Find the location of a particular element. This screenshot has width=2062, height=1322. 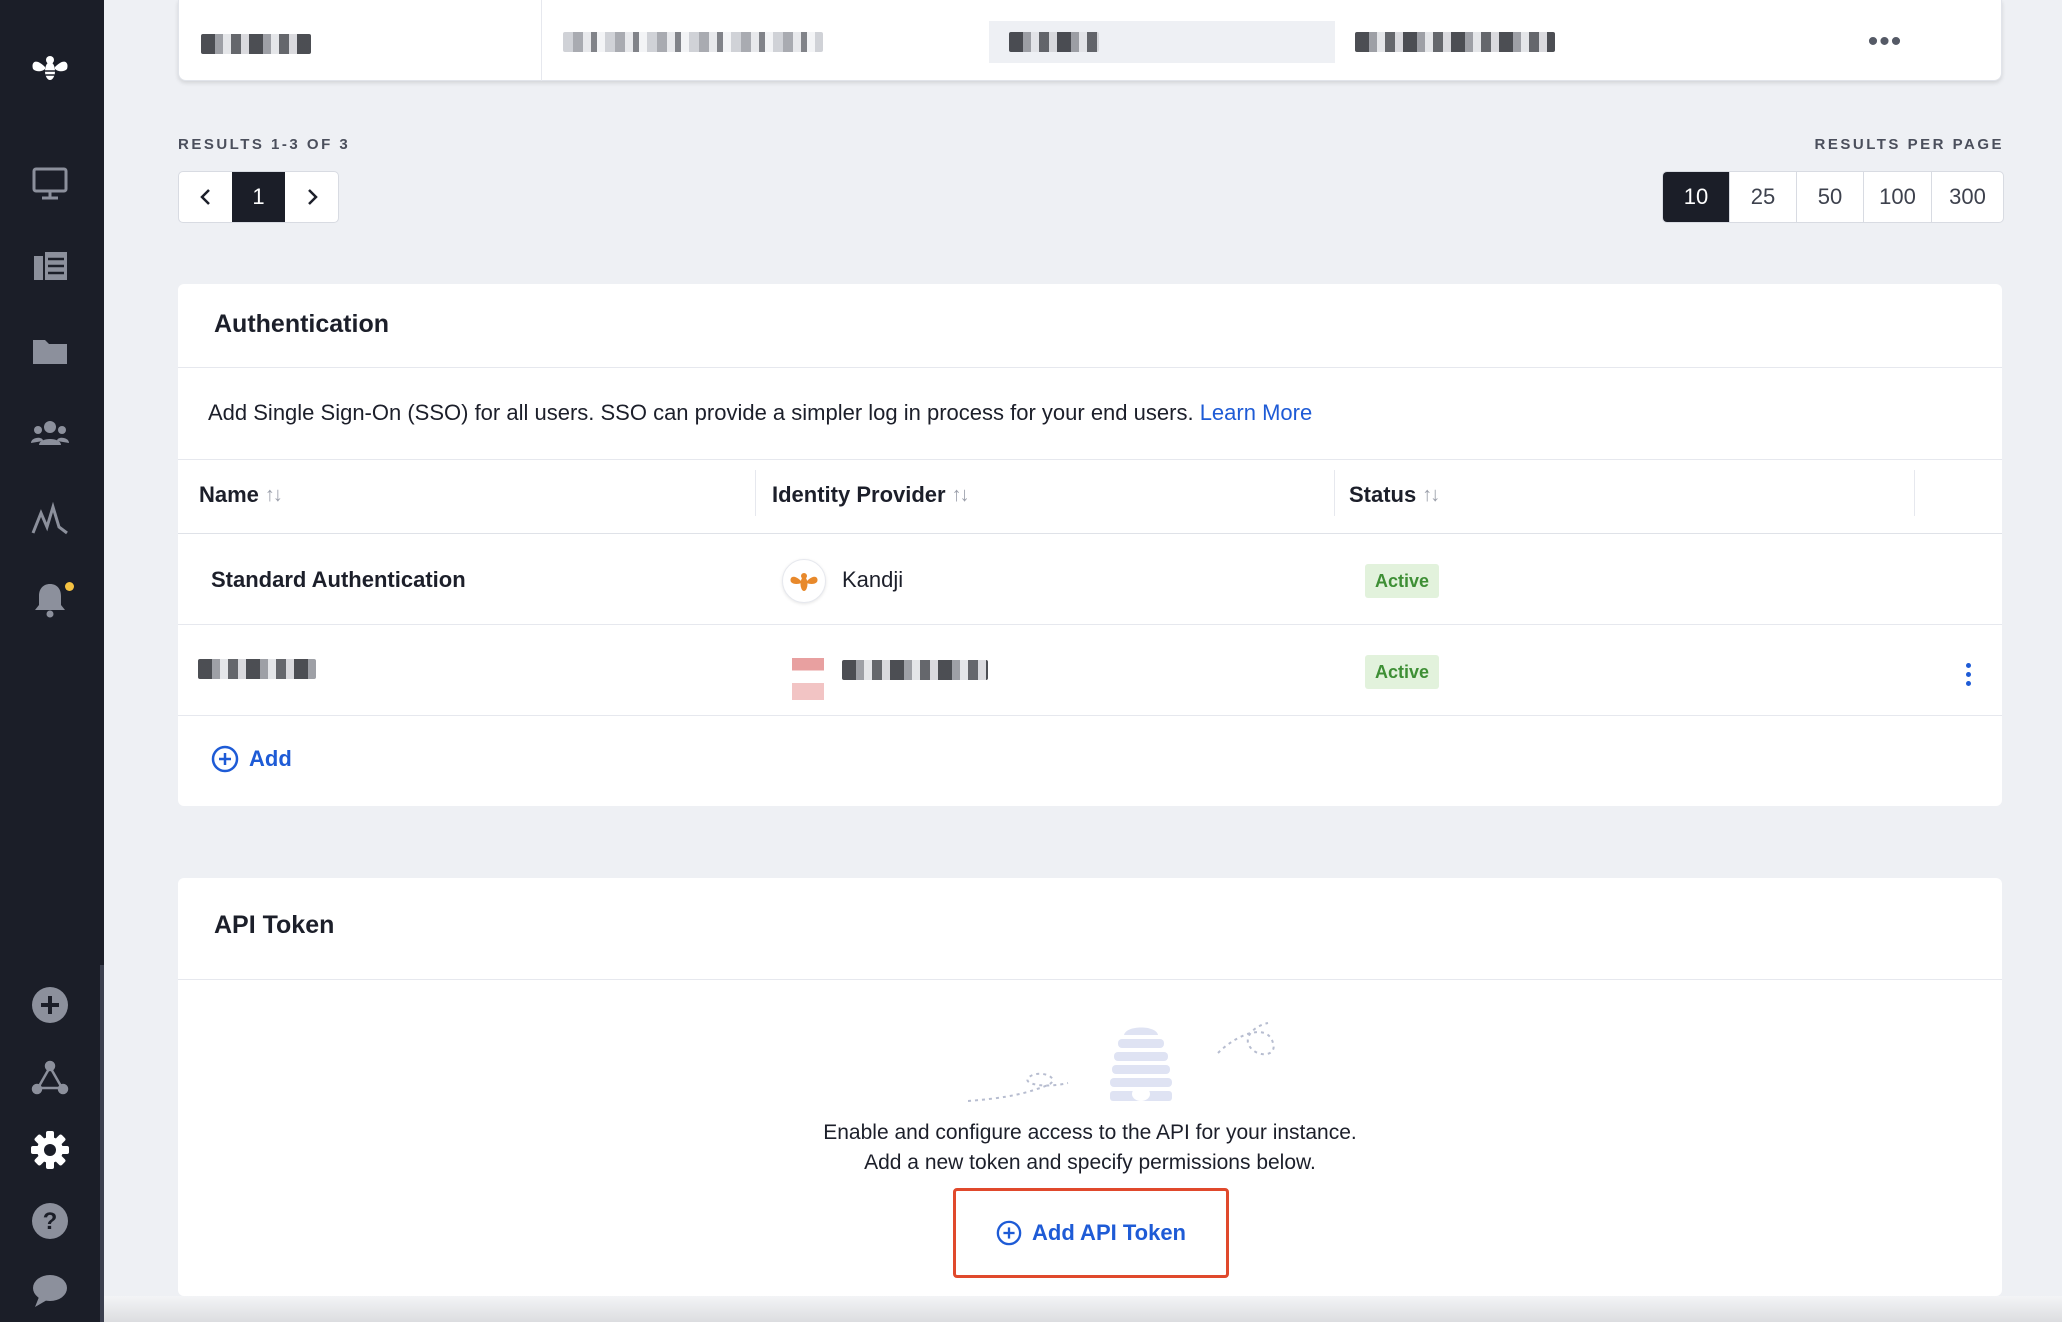

auth-method-name: Standard Authentication is located at coordinates (338, 579).